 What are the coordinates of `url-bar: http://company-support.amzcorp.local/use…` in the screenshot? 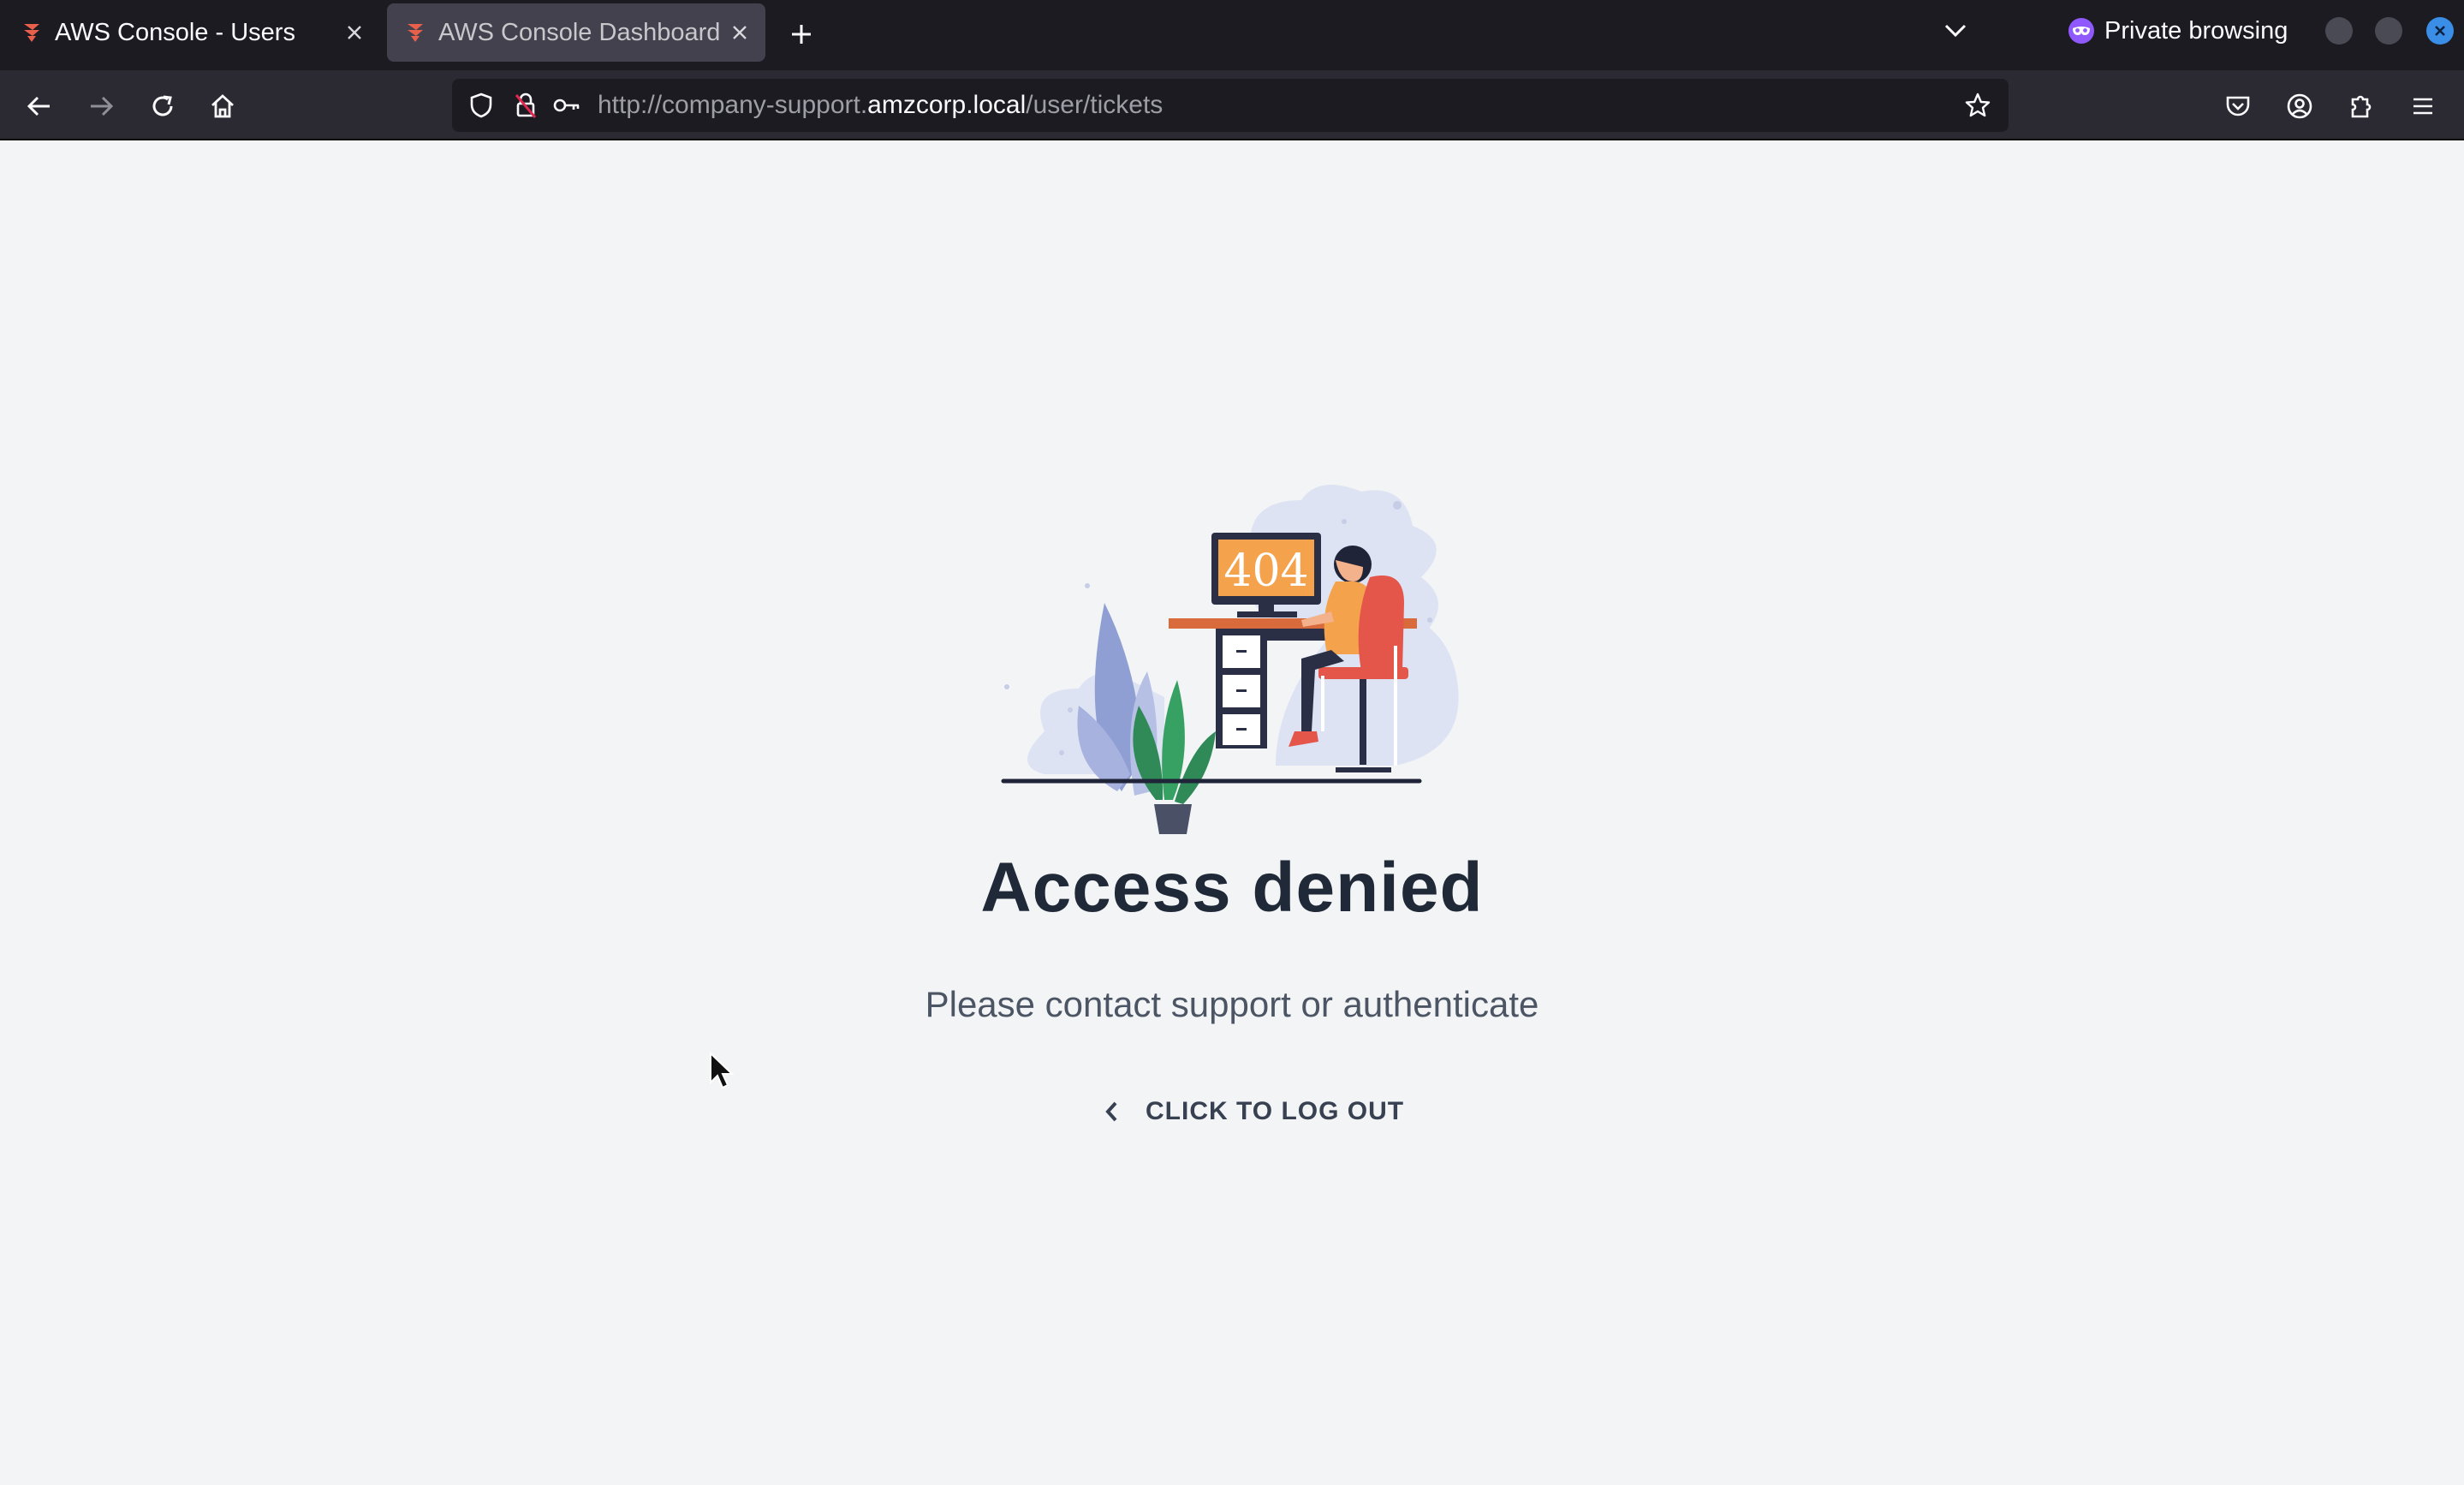 It's located at (1230, 105).